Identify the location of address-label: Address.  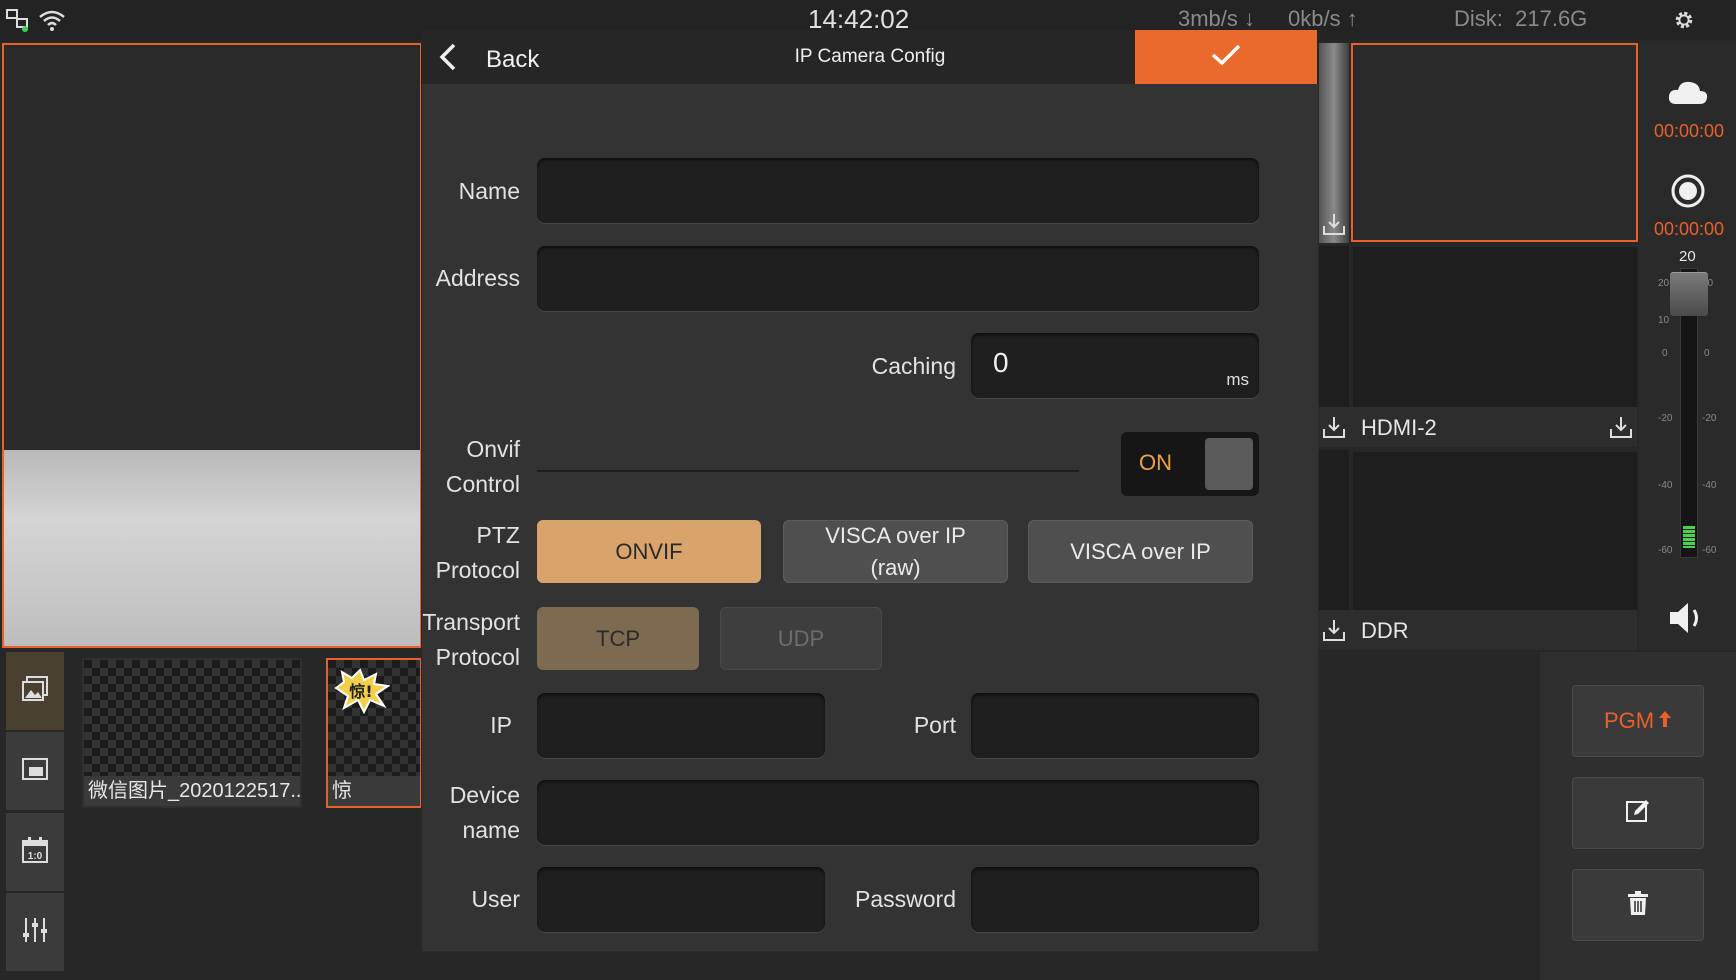
(477, 278).